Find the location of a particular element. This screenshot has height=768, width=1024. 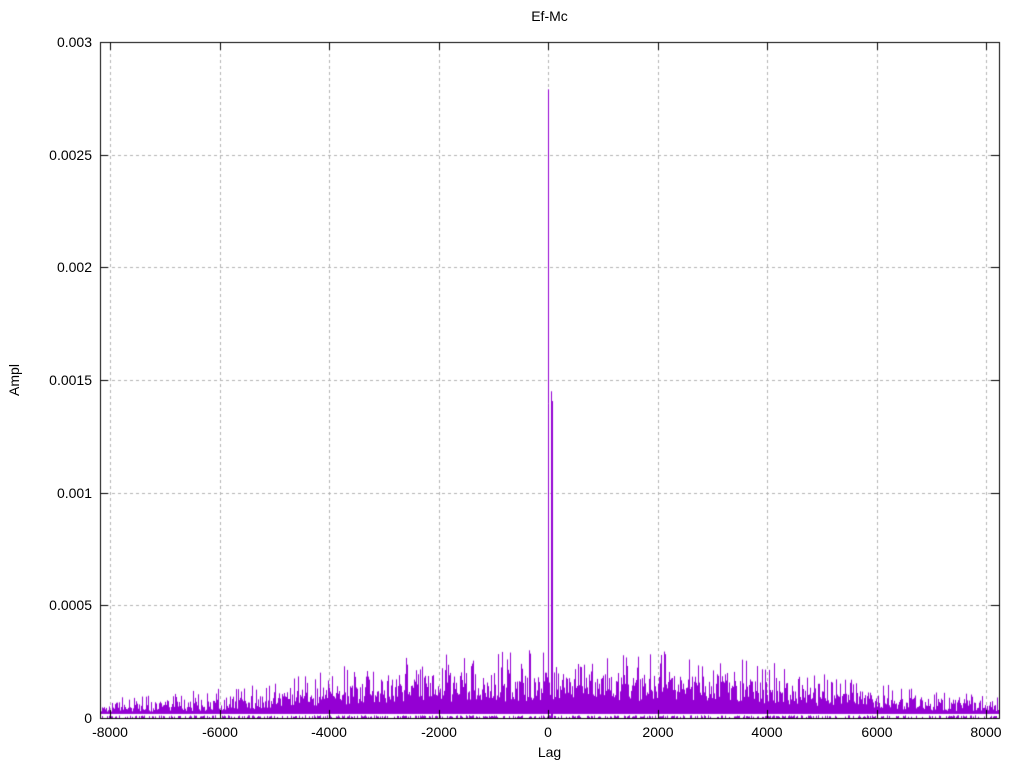

y-tick-label: 0.001 is located at coordinates (74, 493).